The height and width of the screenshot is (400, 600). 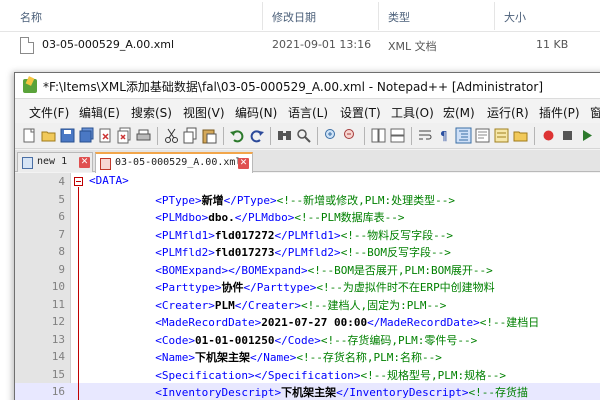 I want to click on code-text: <PLMdbo>dbo.</PLMdbo><!--PLM数据库表-->, so click(x=247, y=217).